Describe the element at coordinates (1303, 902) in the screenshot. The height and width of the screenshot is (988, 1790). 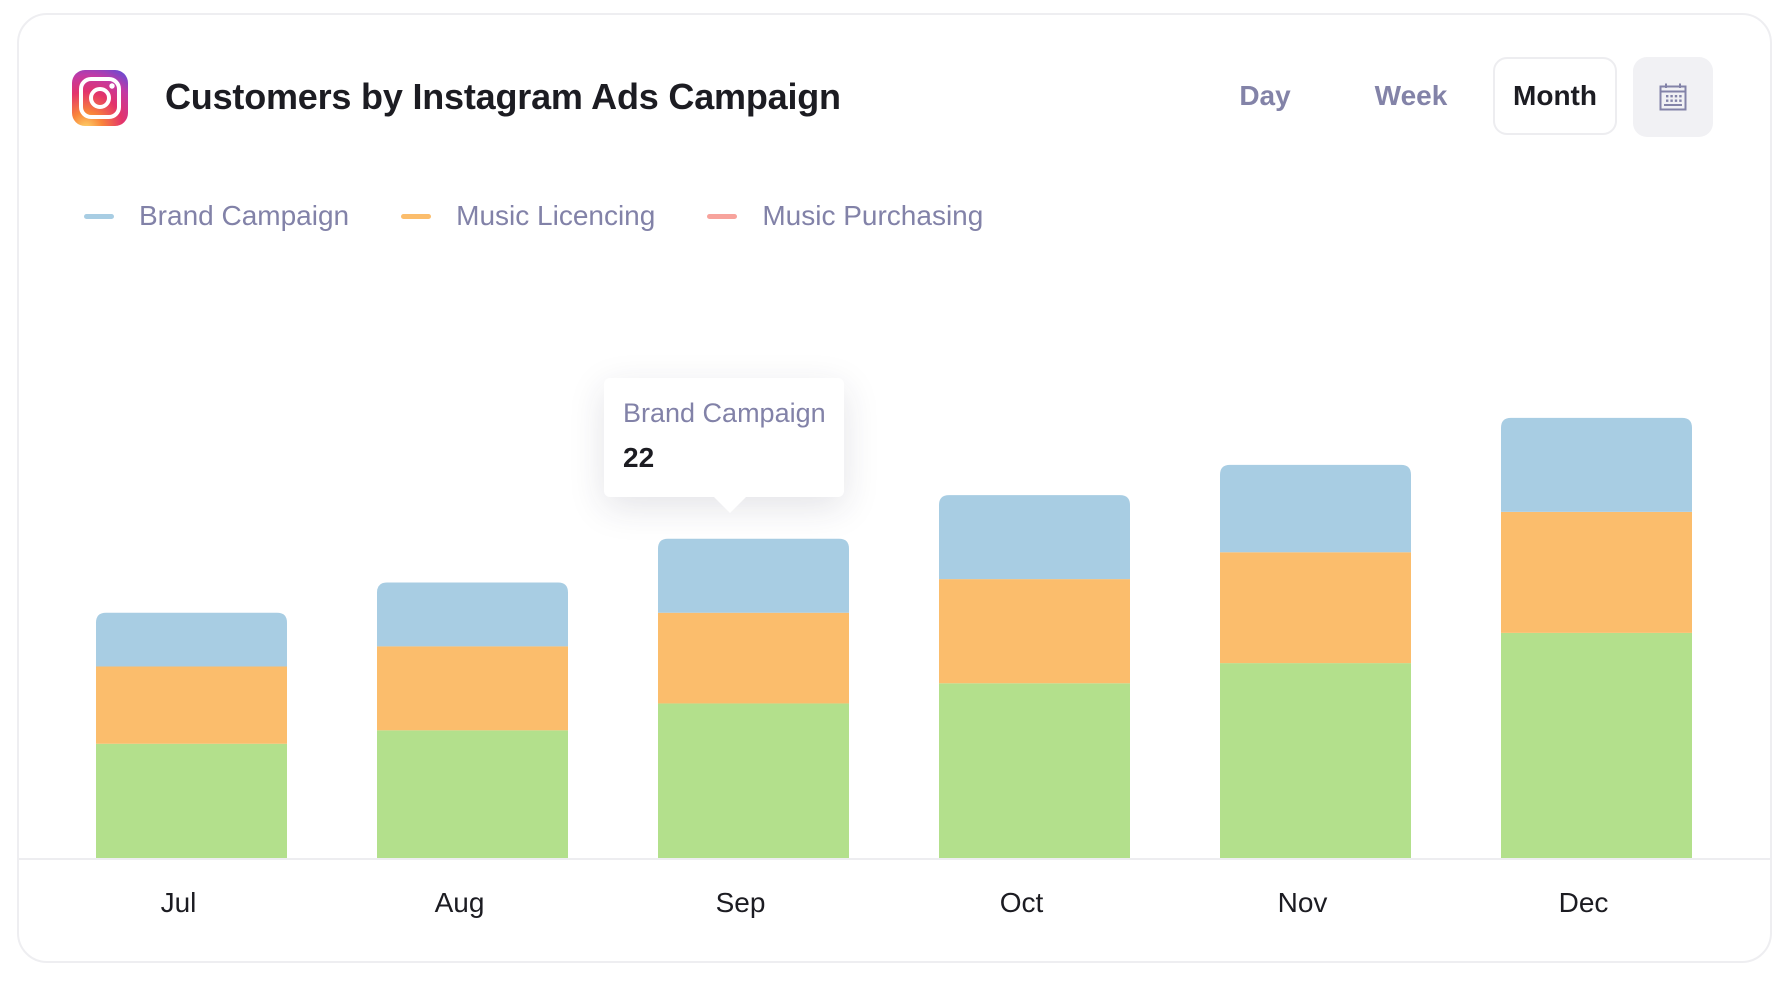
I see `x-tick-label: Nov` at that location.